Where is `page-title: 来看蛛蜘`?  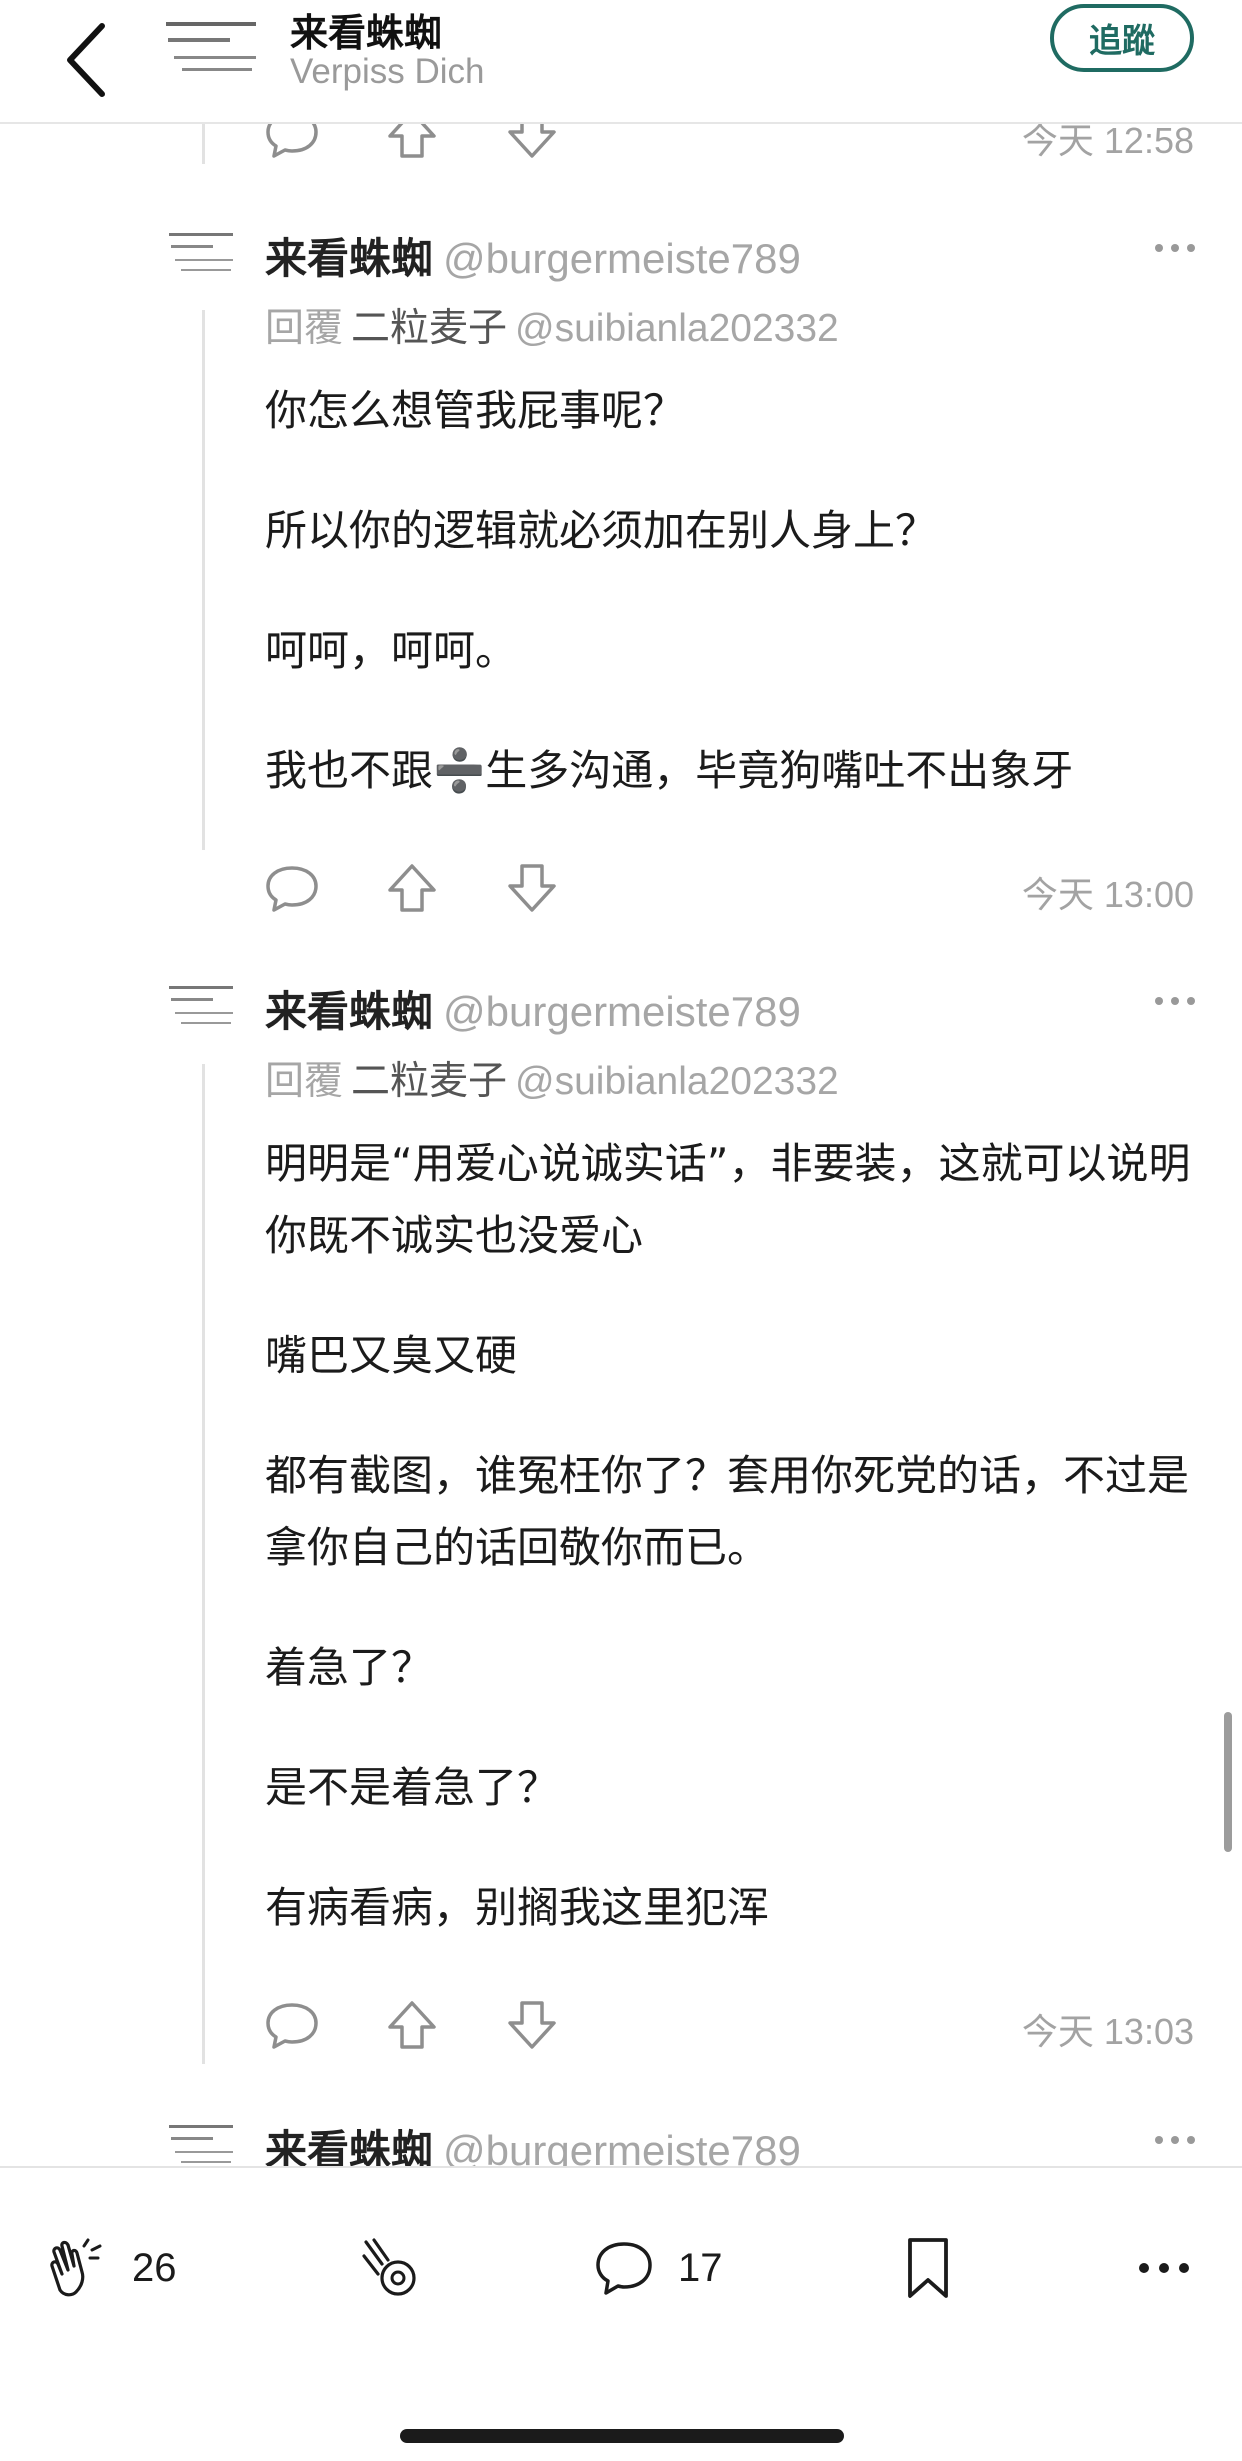 page-title: 来看蛛蜘 is located at coordinates (366, 33).